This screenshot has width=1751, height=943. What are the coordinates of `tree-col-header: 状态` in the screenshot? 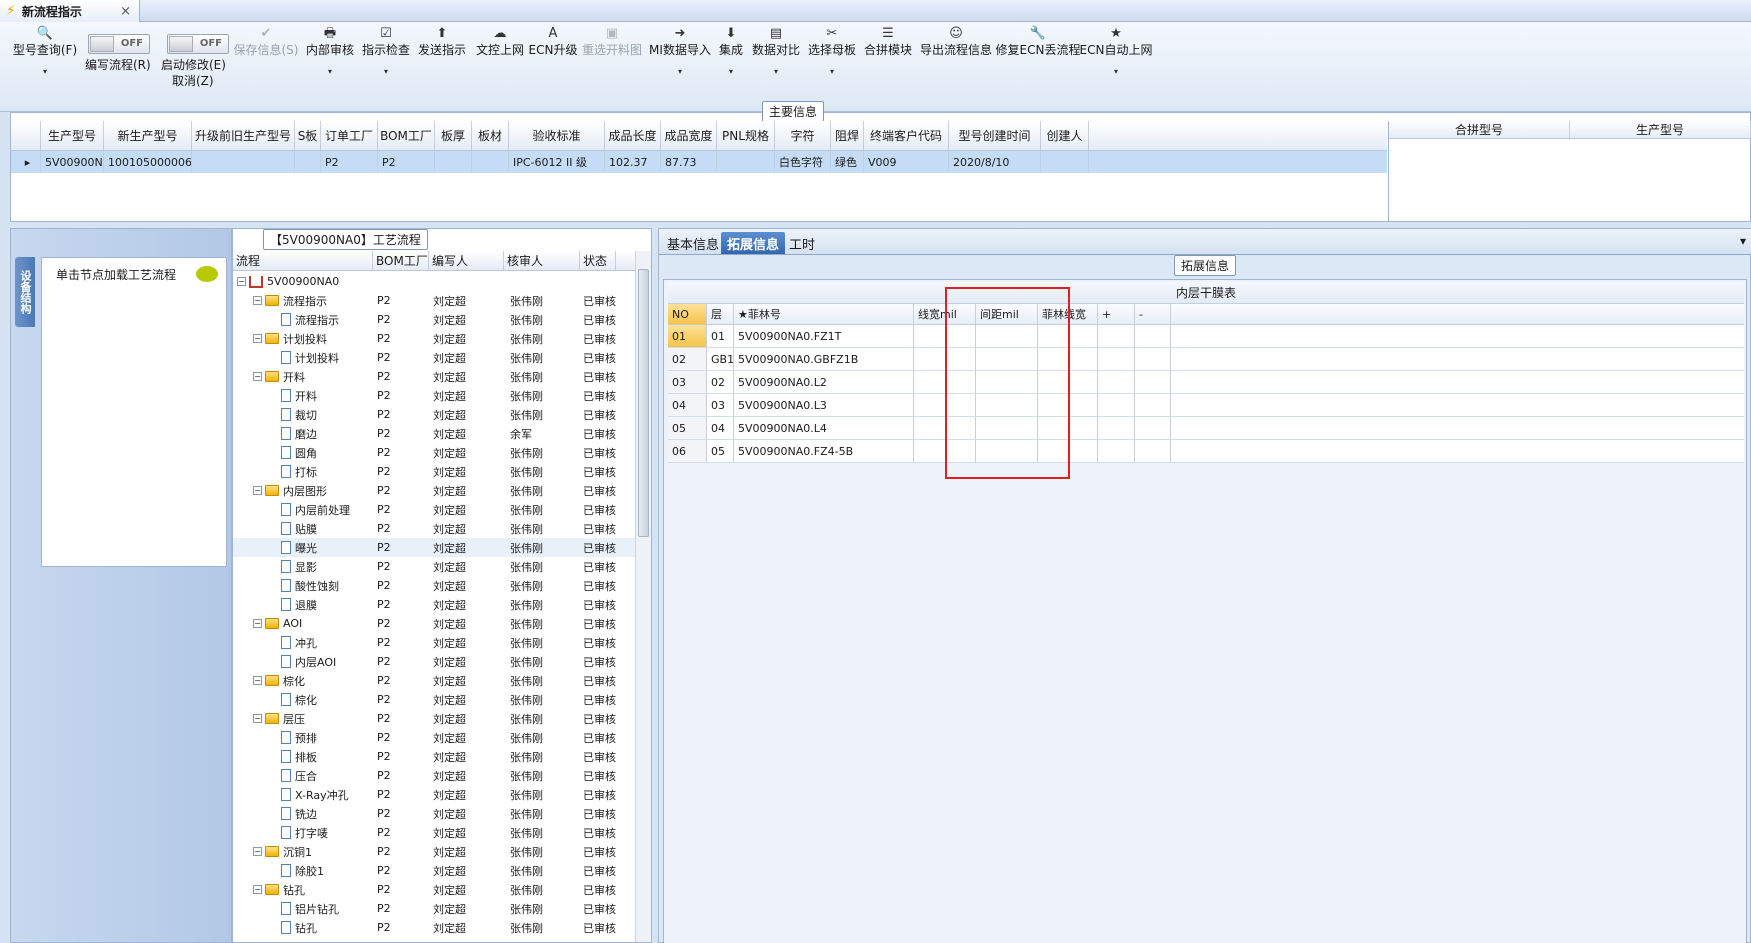 It's located at (598, 260).